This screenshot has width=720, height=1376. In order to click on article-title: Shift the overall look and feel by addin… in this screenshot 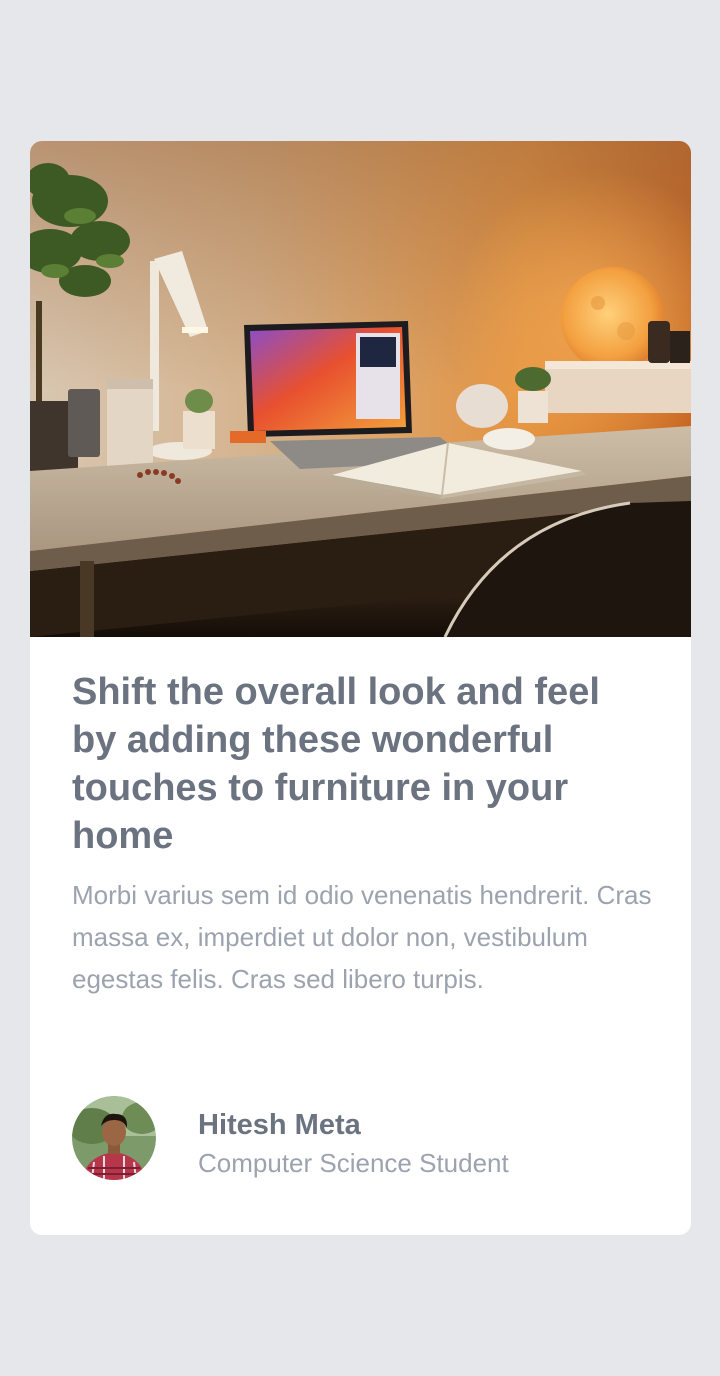, I will do `click(362, 764)`.